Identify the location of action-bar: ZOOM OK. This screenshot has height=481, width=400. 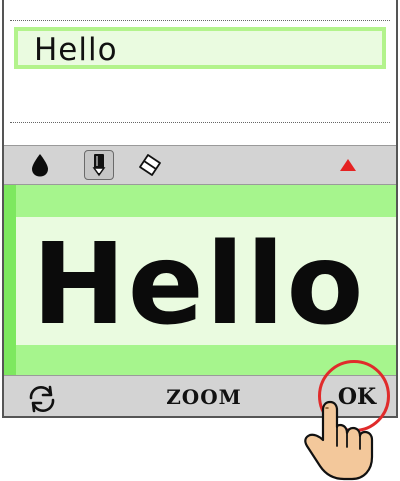
(200, 395).